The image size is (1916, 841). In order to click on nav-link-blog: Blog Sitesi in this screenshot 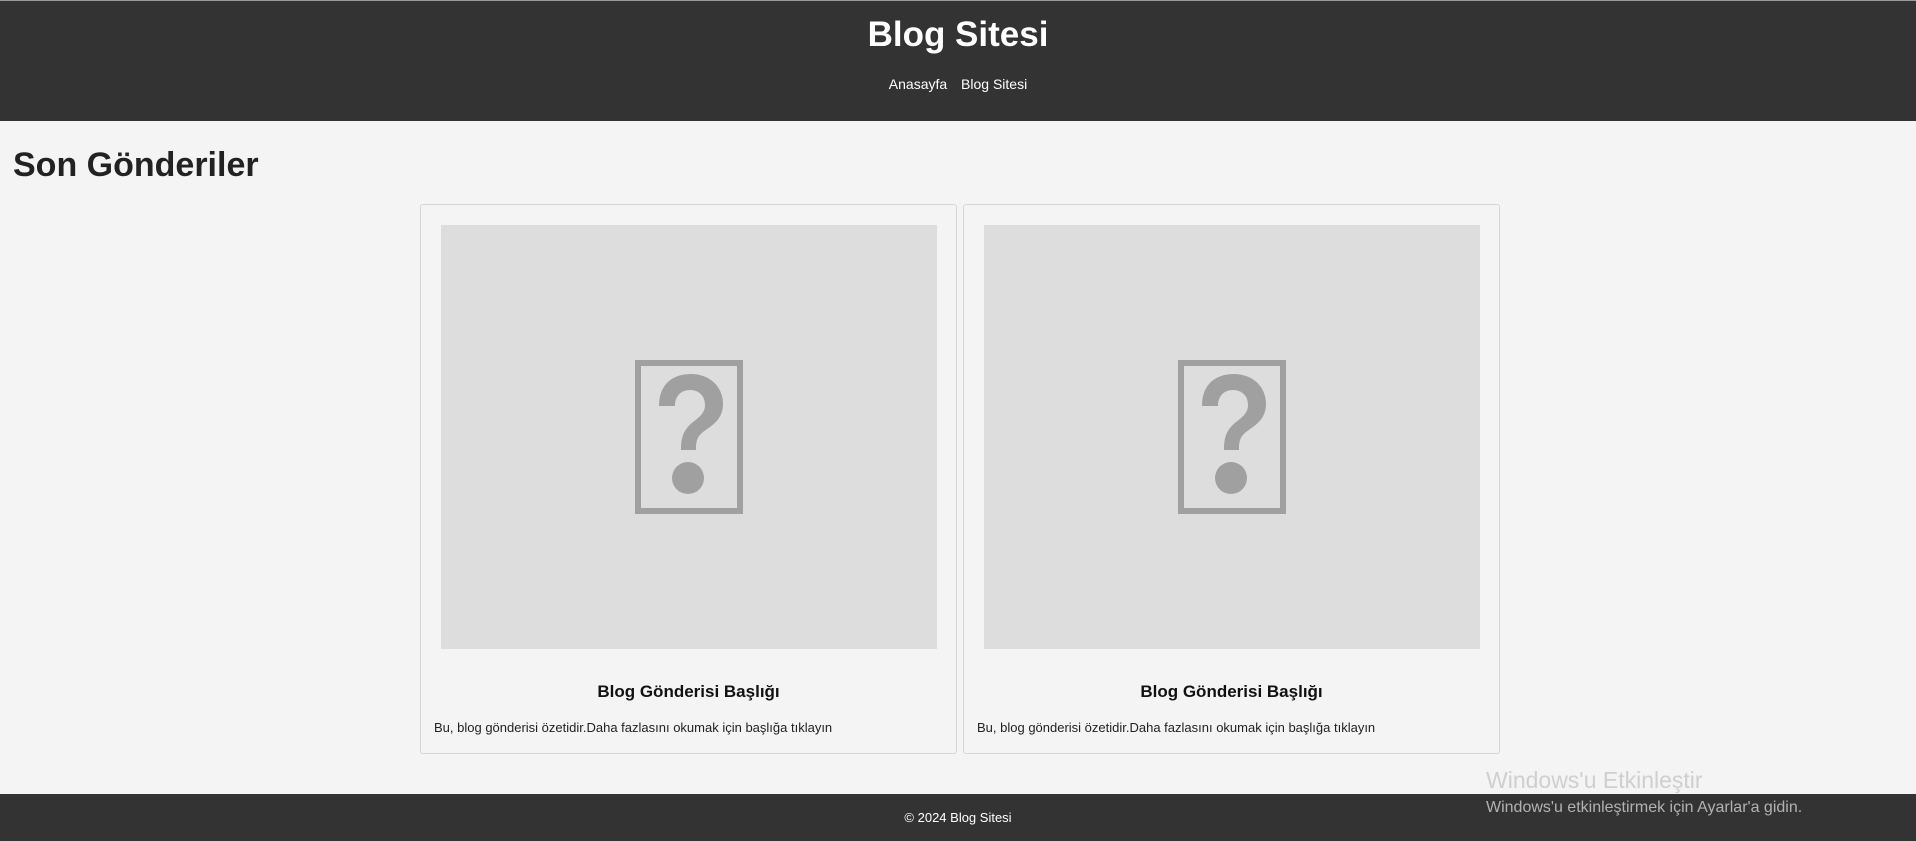, I will do `click(994, 84)`.